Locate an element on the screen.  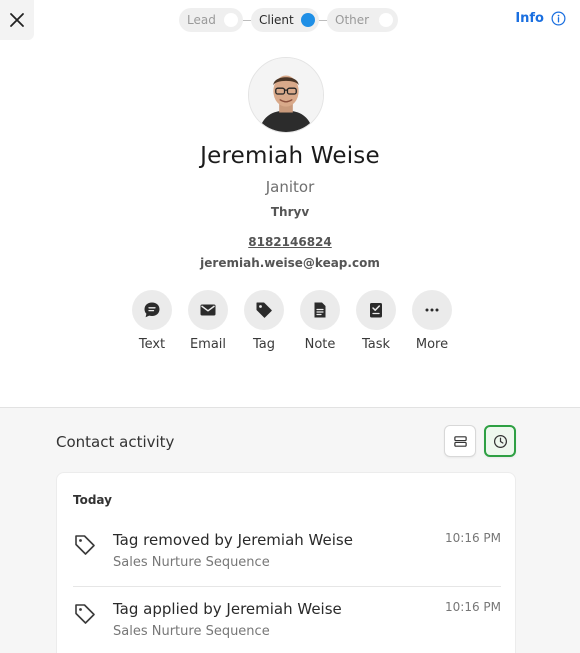
task-action-label: Task is located at coordinates (376, 344).